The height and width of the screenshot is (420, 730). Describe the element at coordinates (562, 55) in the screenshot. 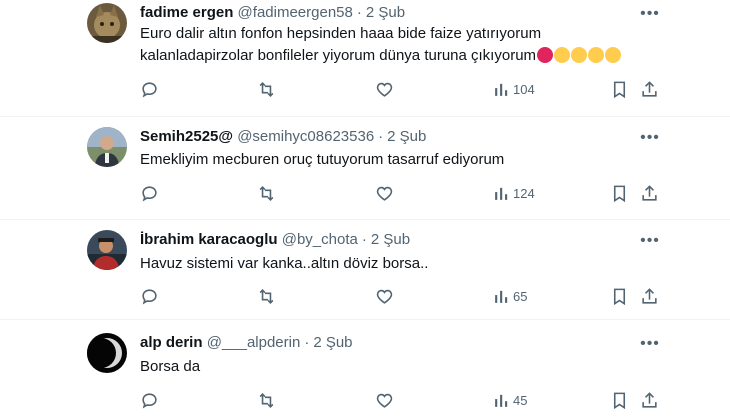

I see `confounded-face-emoji` at that location.